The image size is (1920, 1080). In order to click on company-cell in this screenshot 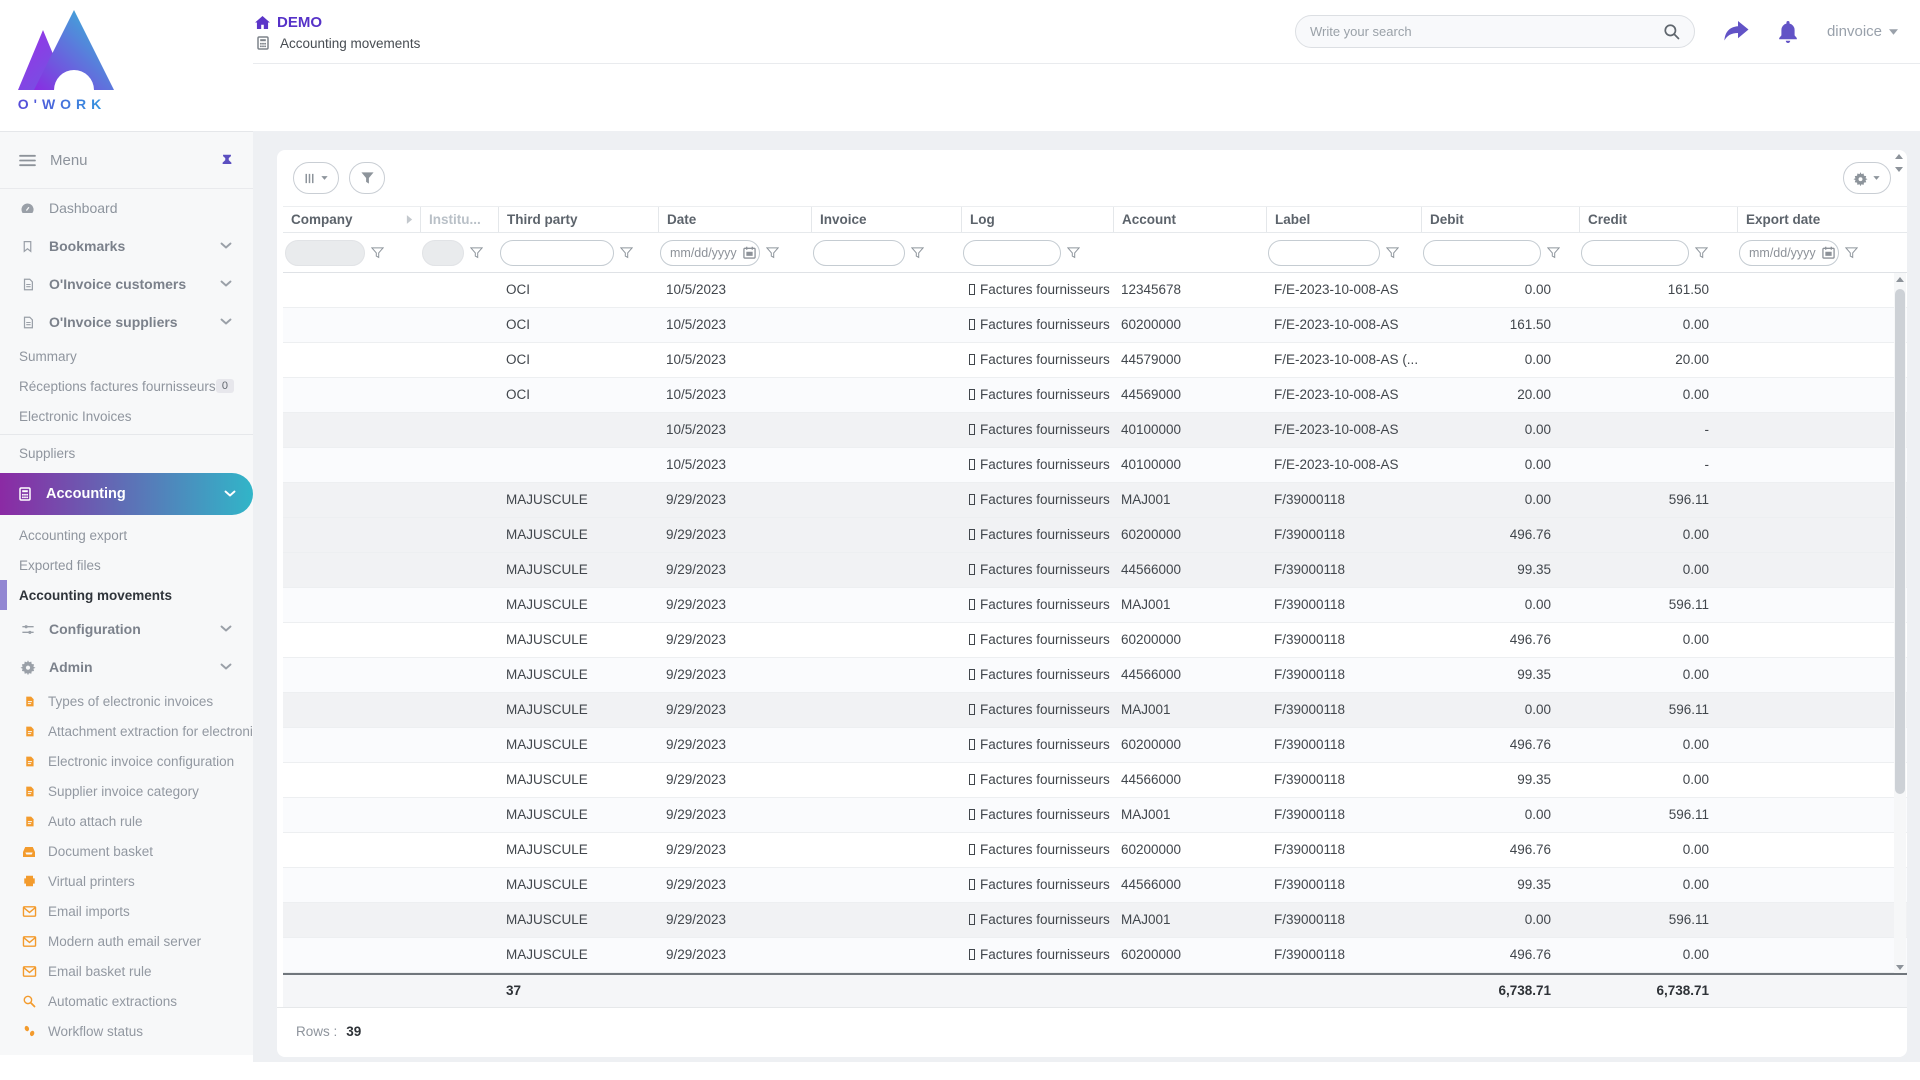, I will do `click(340, 955)`.